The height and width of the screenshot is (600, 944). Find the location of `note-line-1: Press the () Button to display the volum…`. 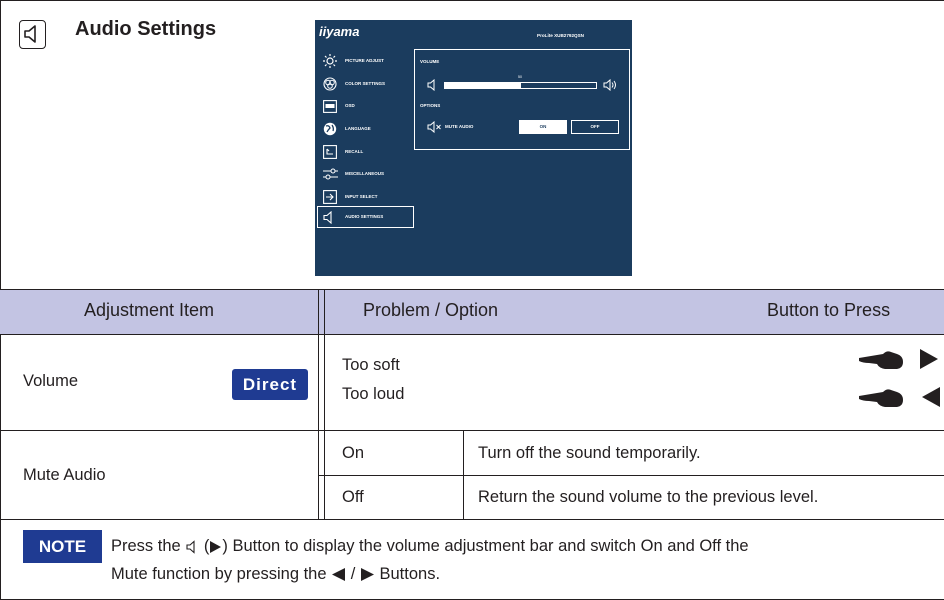

note-line-1: Press the () Button to display the volum… is located at coordinates (430, 546).